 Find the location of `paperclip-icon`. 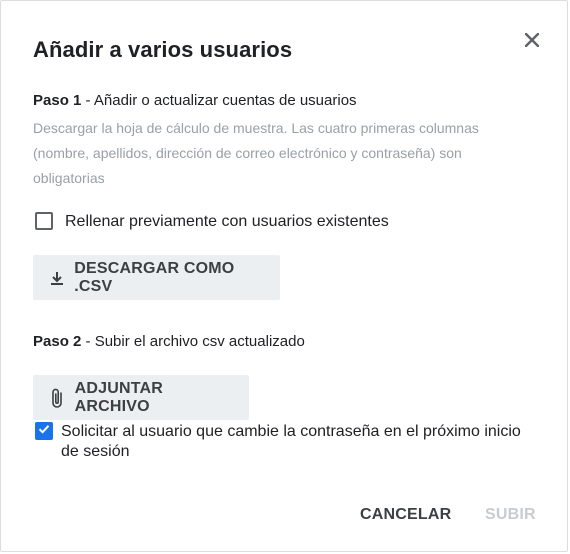

paperclip-icon is located at coordinates (57, 398).